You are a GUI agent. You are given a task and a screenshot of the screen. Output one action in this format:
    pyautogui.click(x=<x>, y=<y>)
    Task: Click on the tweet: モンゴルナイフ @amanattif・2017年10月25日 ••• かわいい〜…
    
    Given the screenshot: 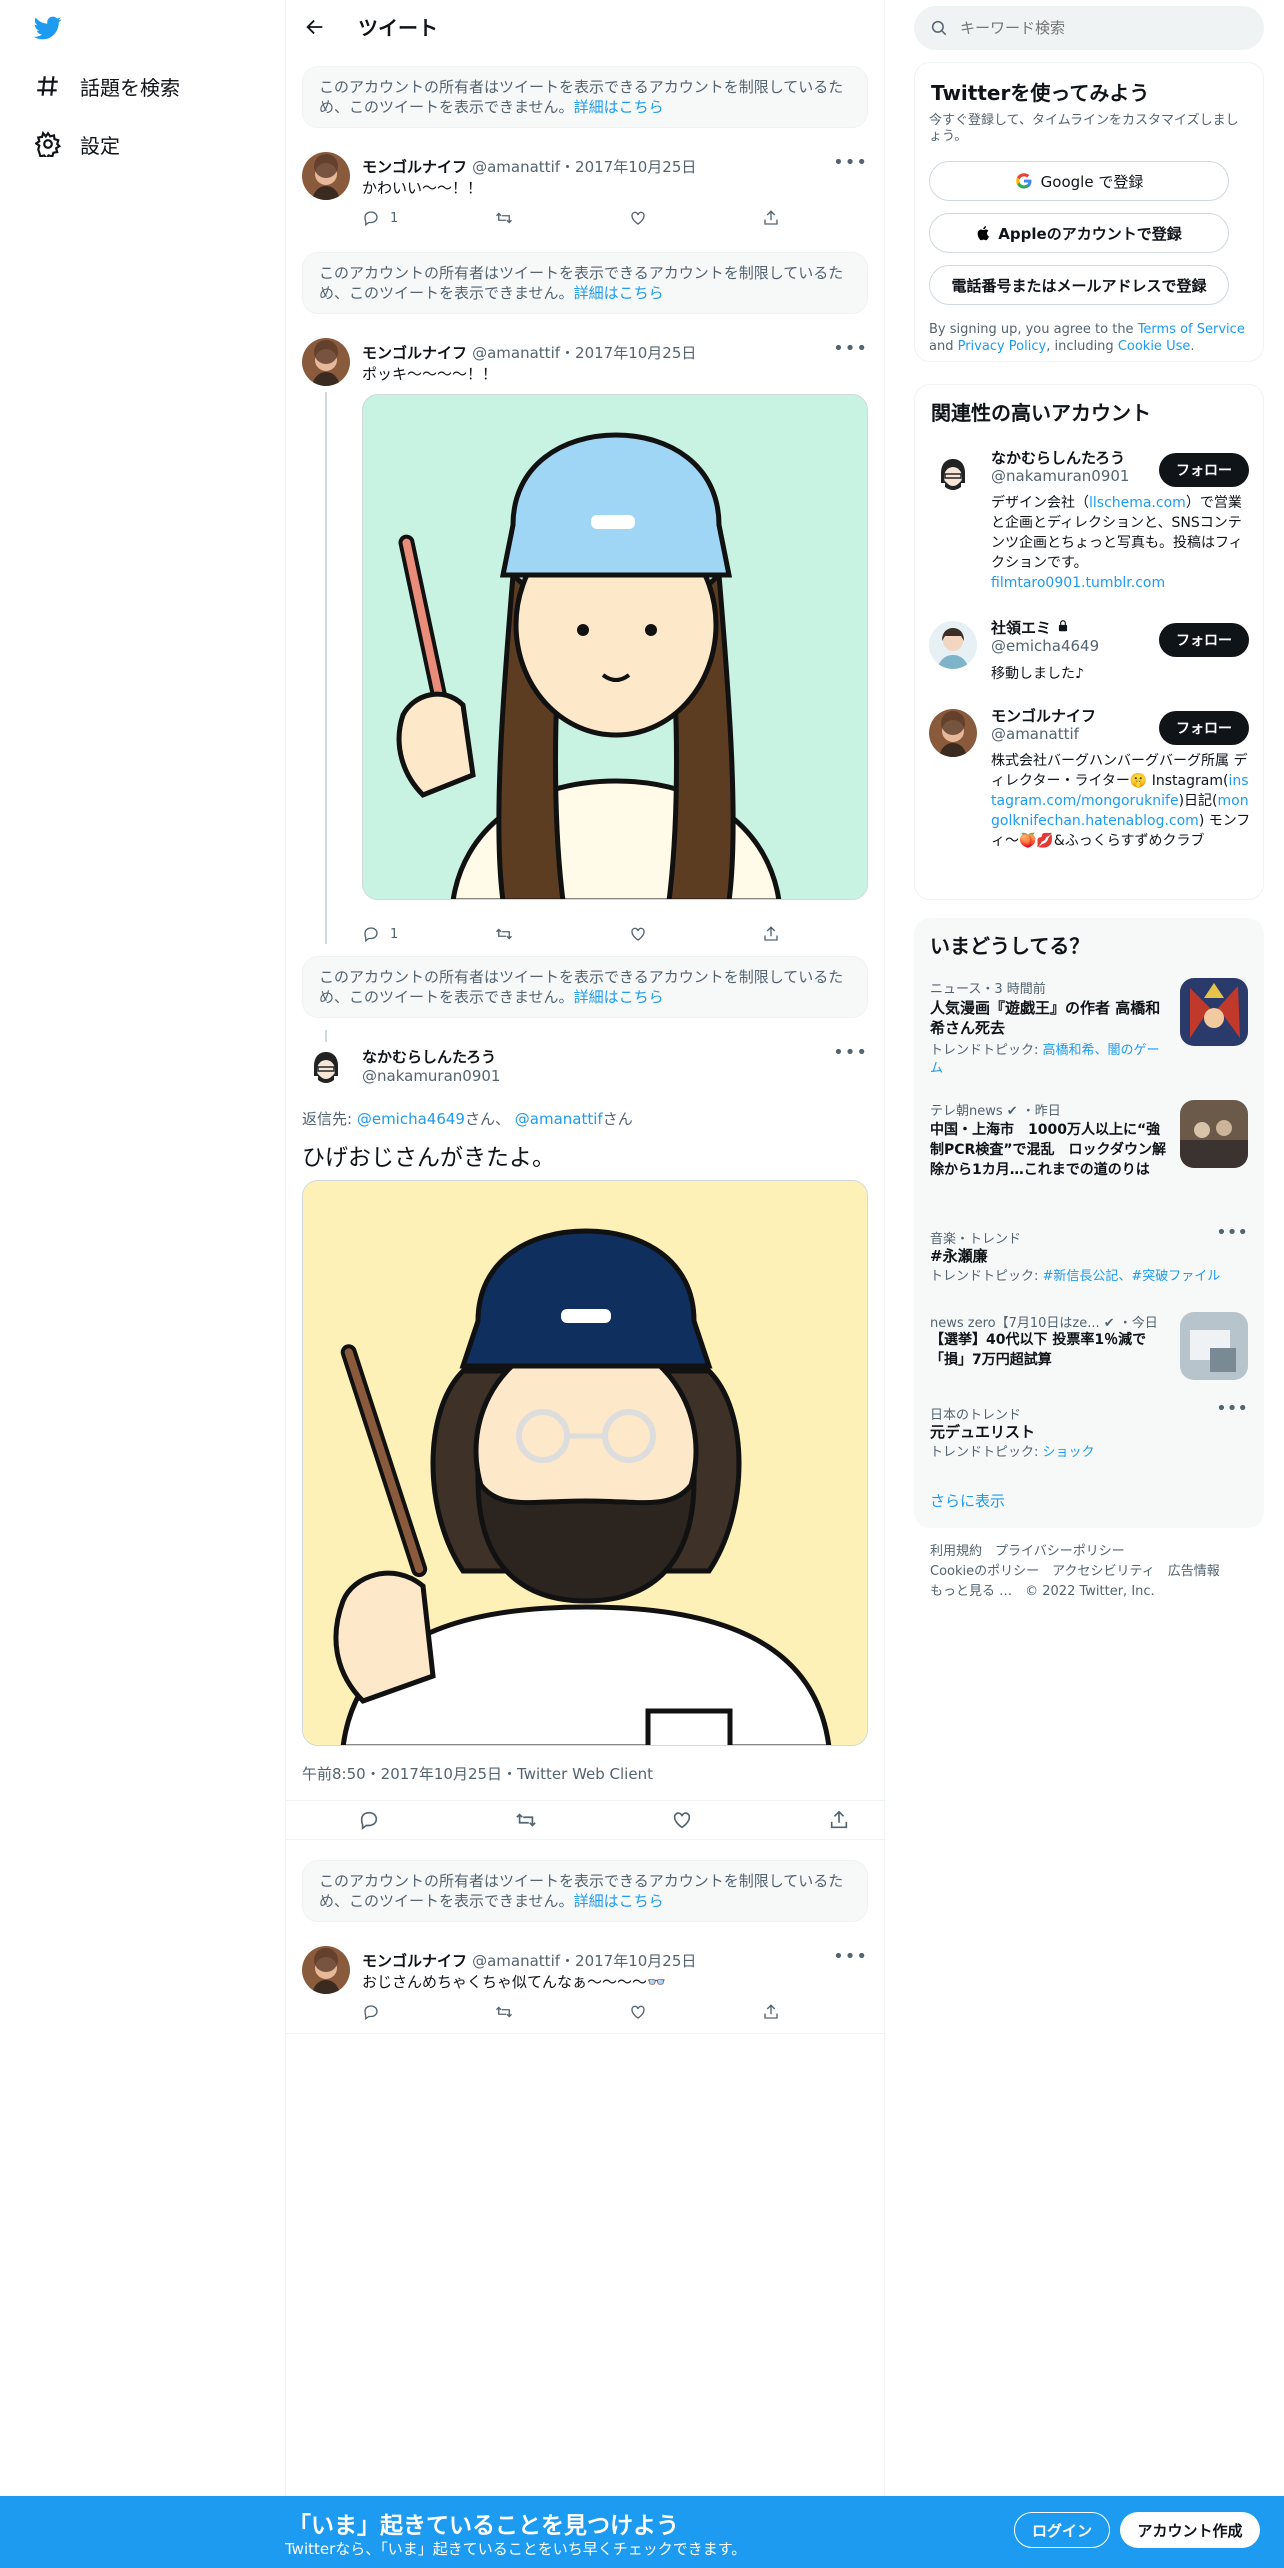 What is the action you would take?
    pyautogui.click(x=586, y=193)
    